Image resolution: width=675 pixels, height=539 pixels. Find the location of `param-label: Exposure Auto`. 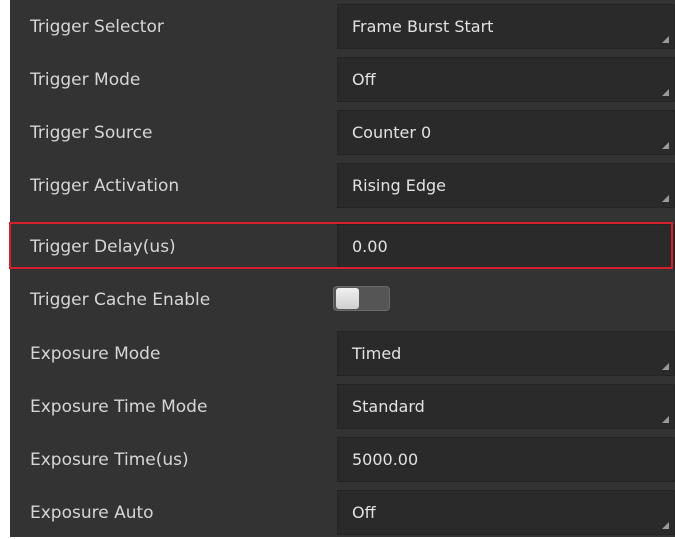

param-label: Exposure Auto is located at coordinates (92, 512).